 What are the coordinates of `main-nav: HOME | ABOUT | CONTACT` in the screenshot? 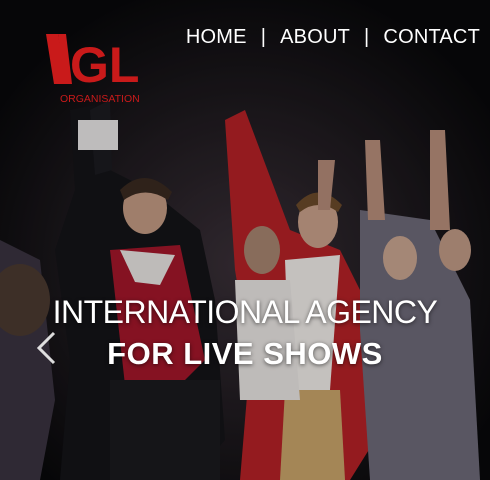 It's located at (333, 37).